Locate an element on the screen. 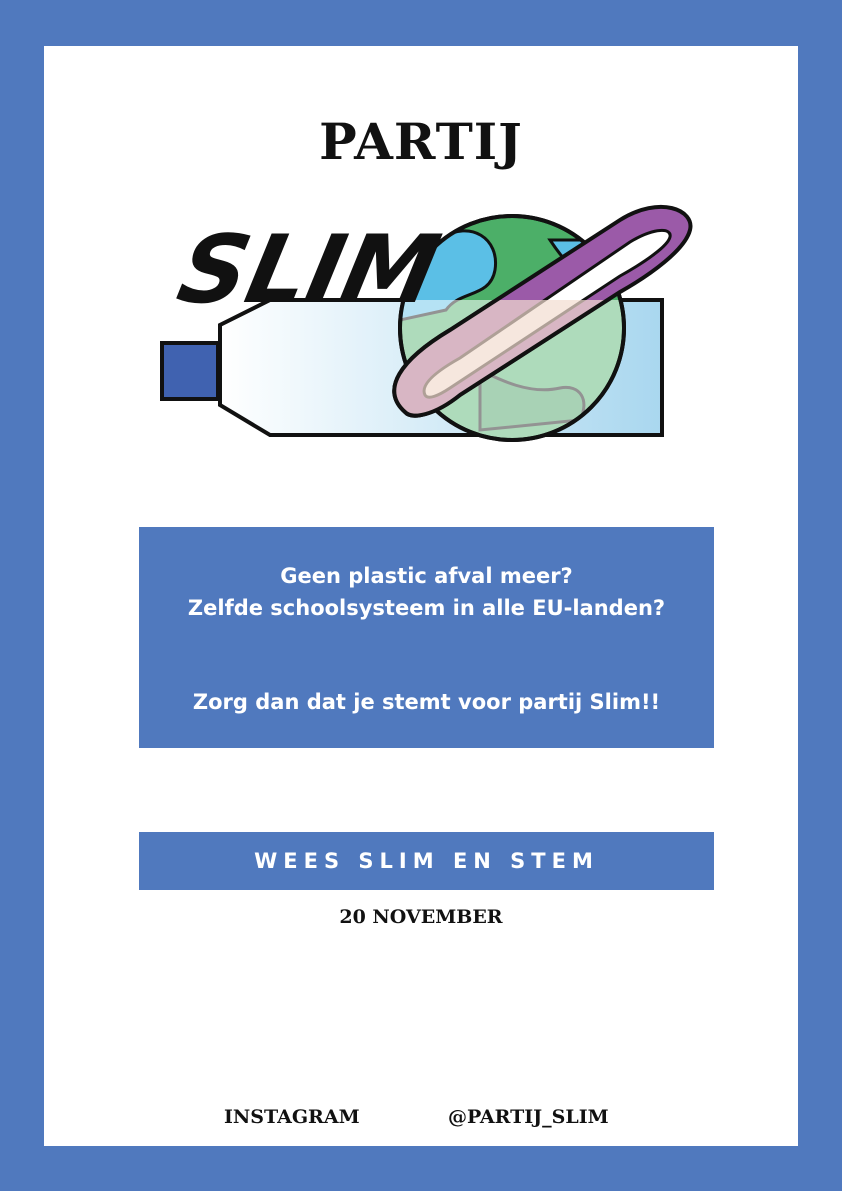  instagram-label: INSTAGRAM is located at coordinates (292, 1117).